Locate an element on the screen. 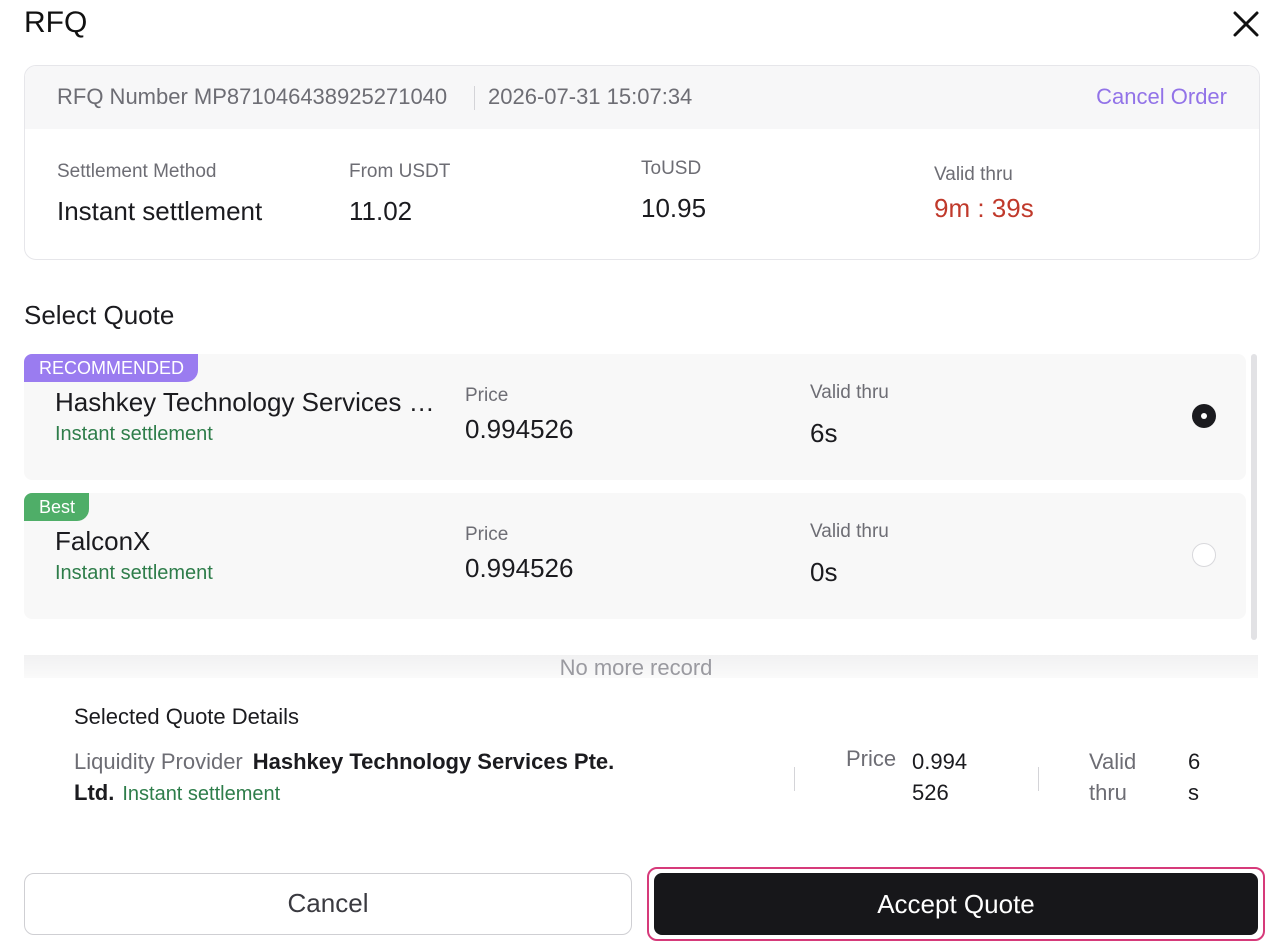 This screenshot has width=1280, height=950. accept-quote-button: Accept Quote is located at coordinates (956, 904).